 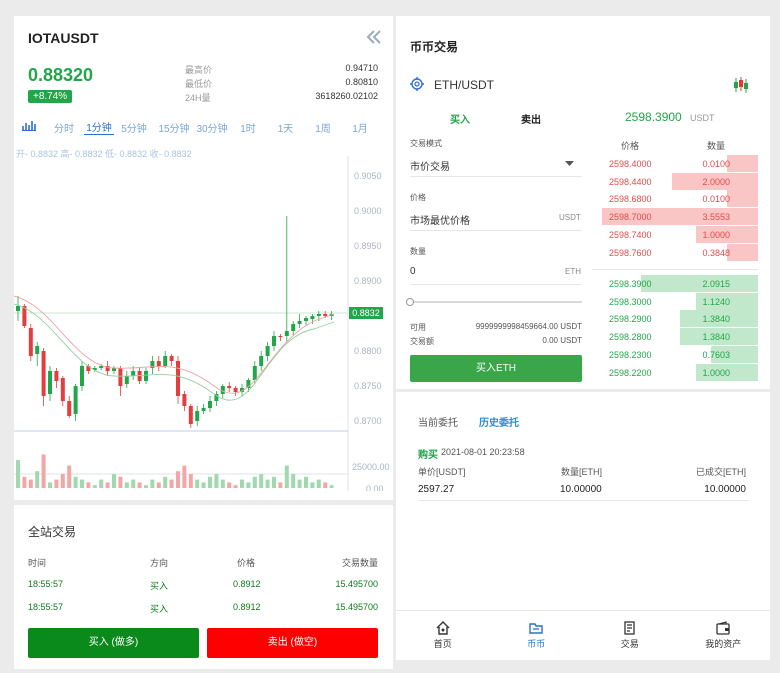 I want to click on ask-qty: 1.0000, so click(x=716, y=234).